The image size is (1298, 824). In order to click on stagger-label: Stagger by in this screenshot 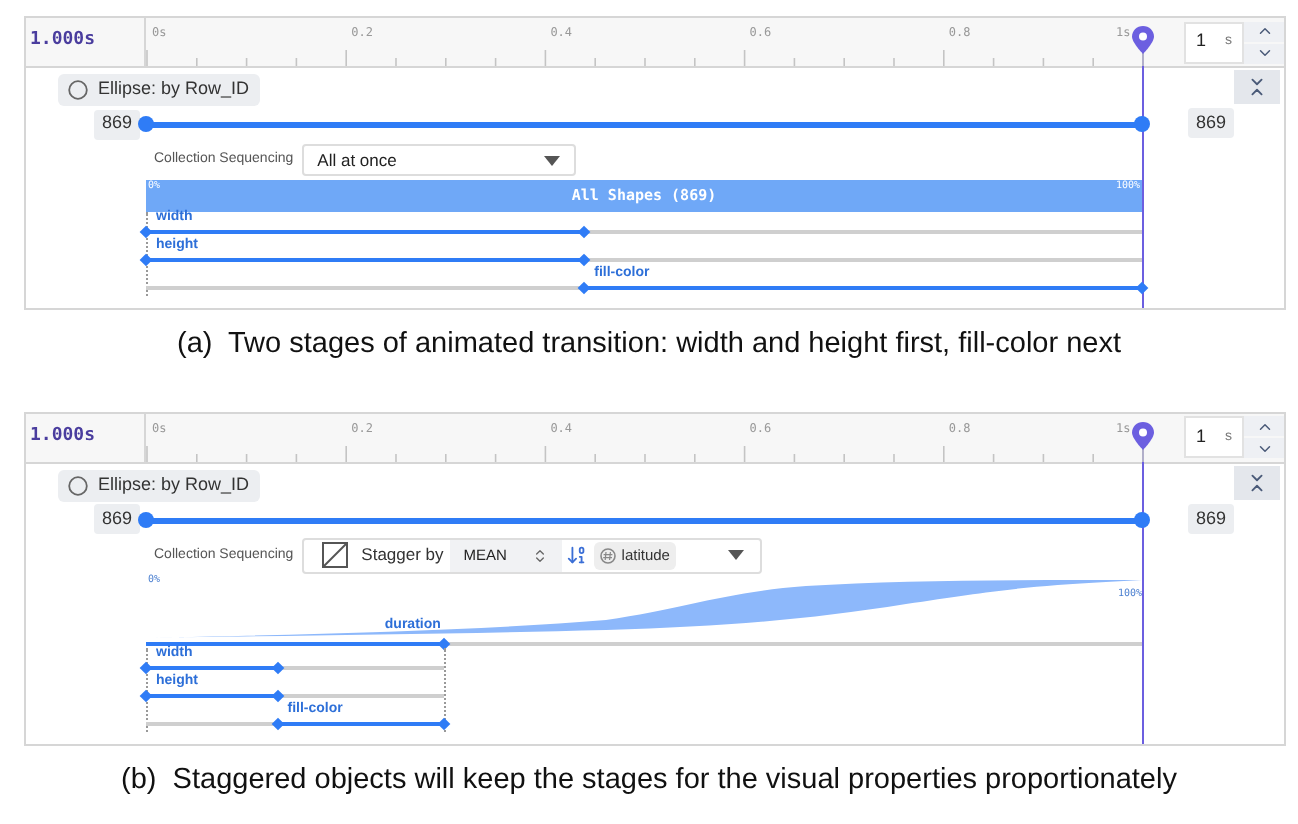, I will do `click(402, 555)`.